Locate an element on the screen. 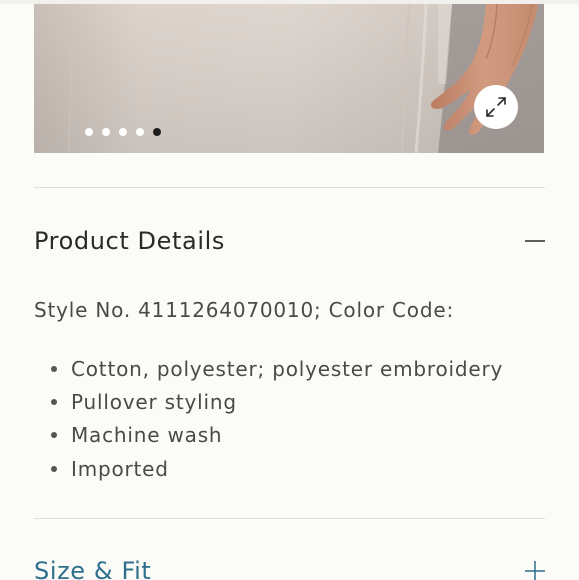  style-number: Style No. 4111264070010; Color Code: is located at coordinates (244, 310).